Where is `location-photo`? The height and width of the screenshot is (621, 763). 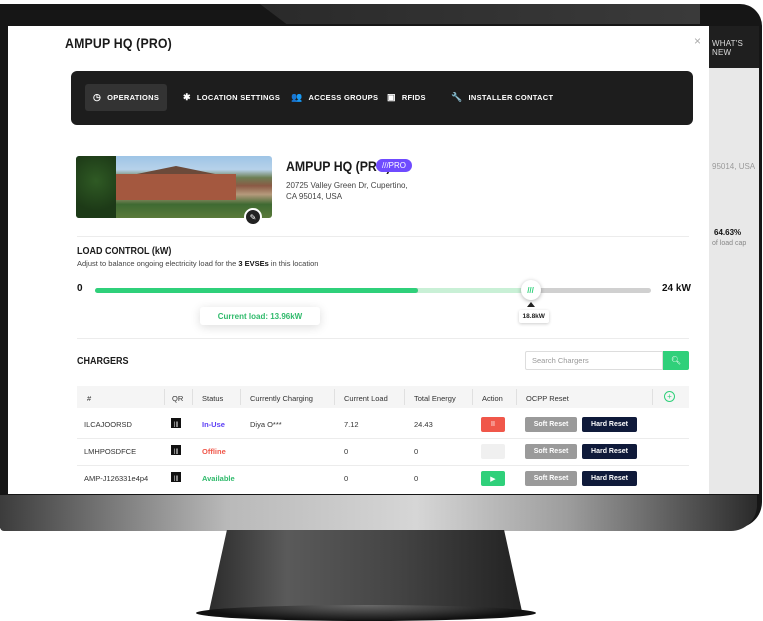
location-photo is located at coordinates (174, 187).